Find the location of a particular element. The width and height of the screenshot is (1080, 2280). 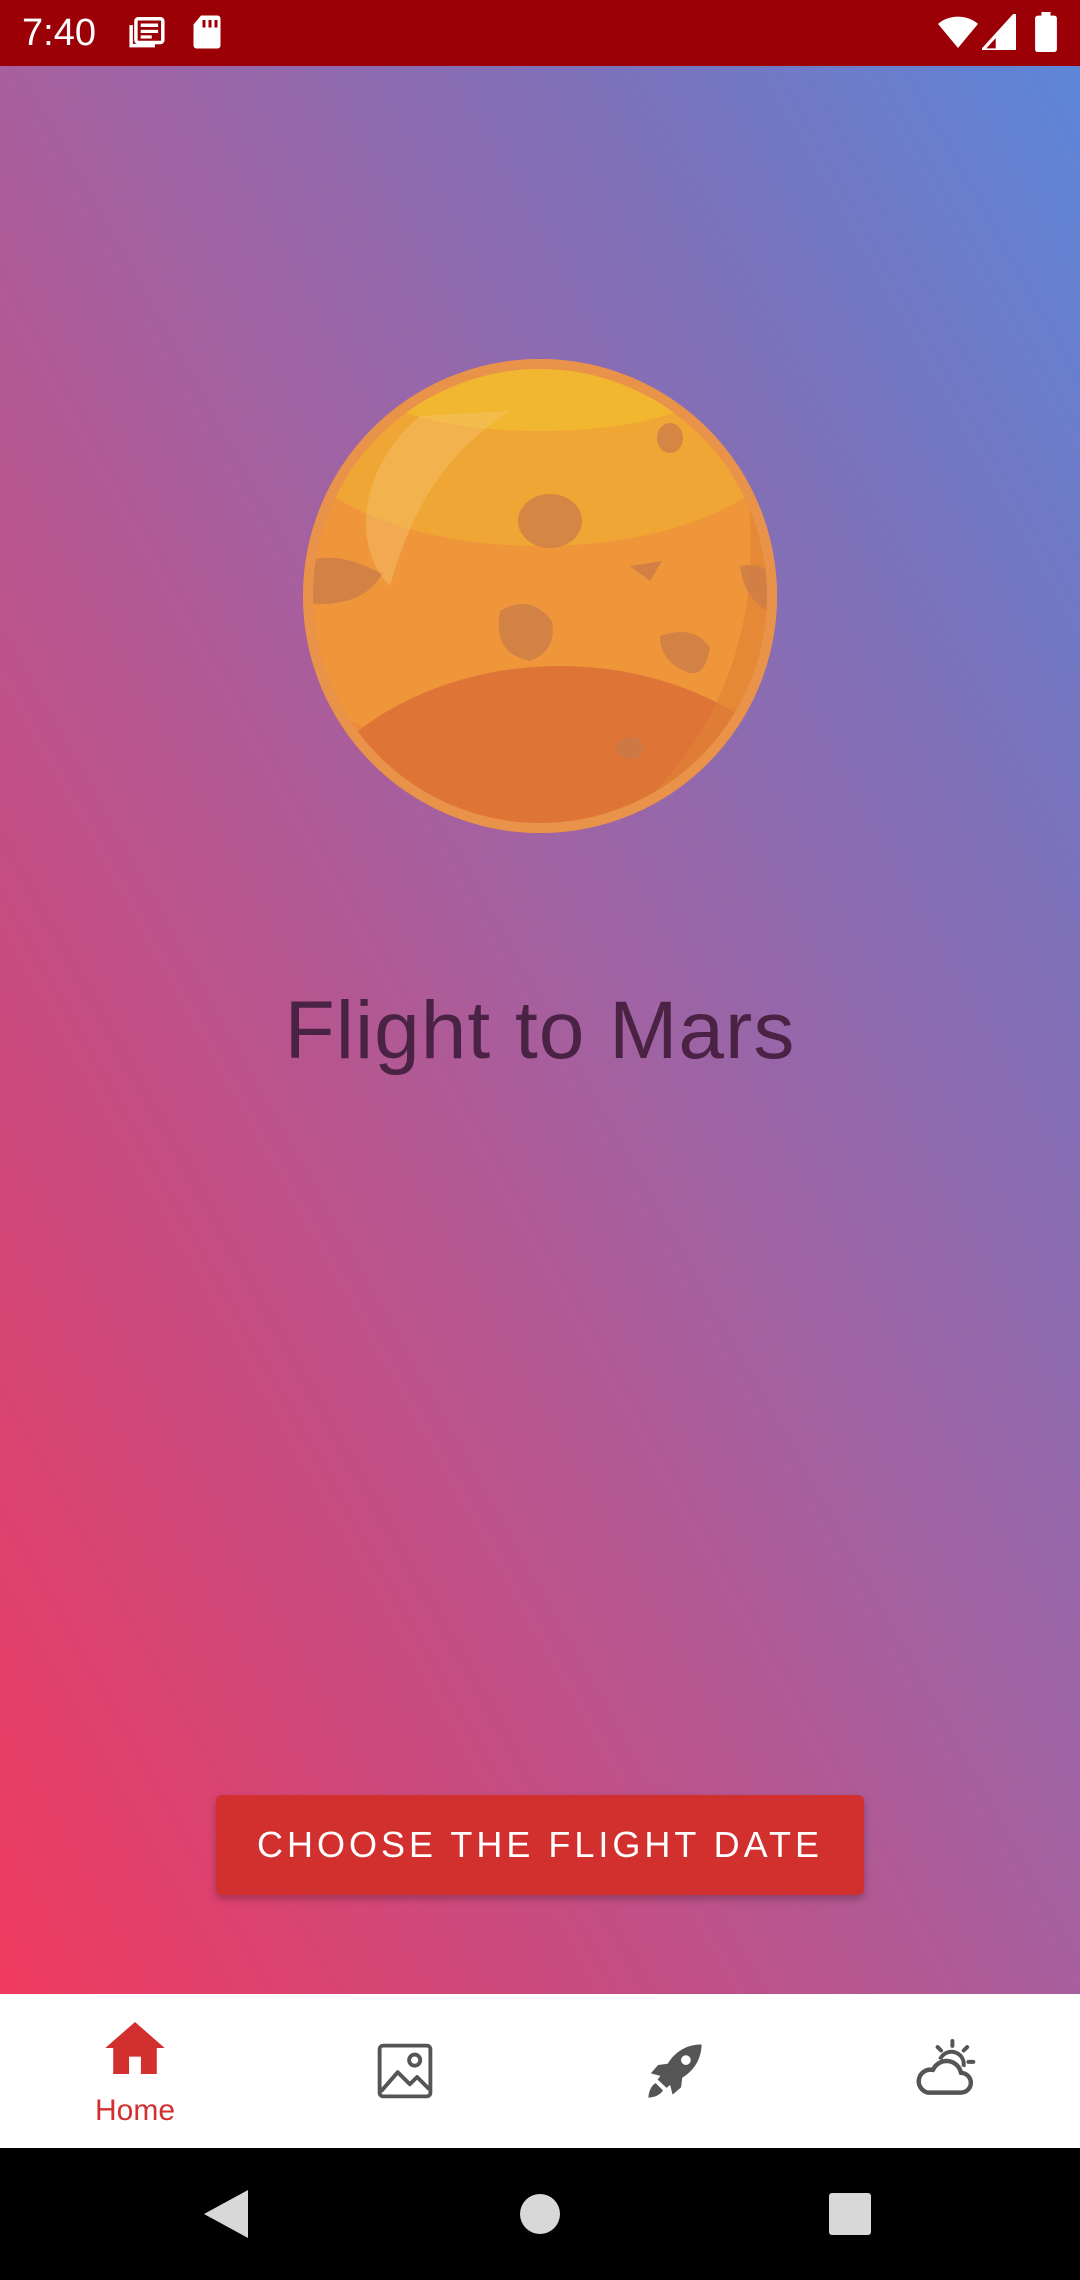

rocket-icon is located at coordinates (675, 2070).